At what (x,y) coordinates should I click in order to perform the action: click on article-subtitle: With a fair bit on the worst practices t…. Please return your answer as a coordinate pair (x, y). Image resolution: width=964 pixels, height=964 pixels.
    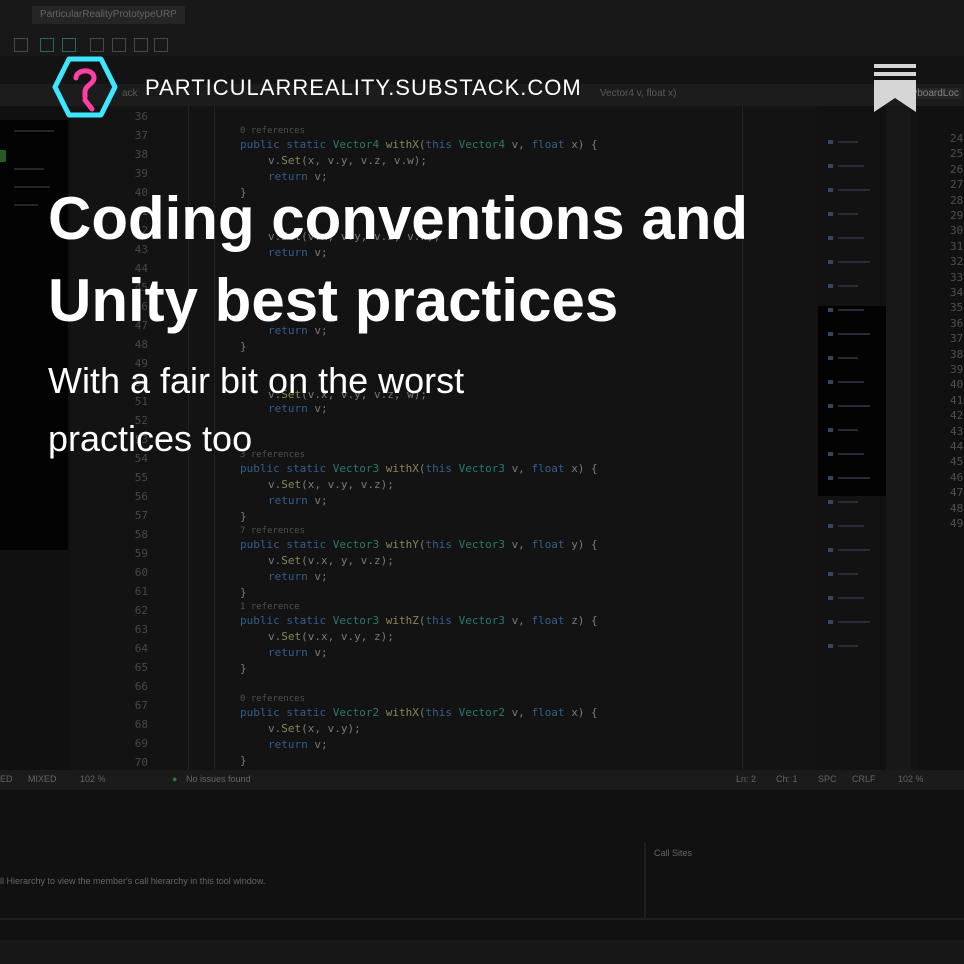
    Looking at the image, I should click on (398, 410).